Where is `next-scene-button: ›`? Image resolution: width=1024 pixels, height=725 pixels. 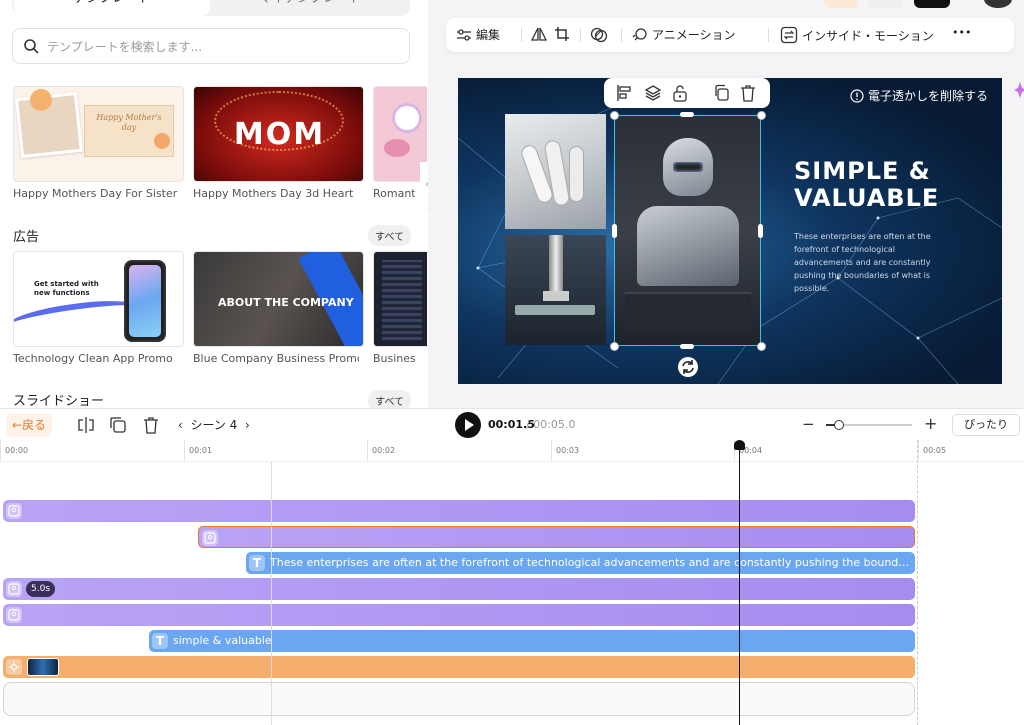
next-scene-button: › is located at coordinates (247, 425).